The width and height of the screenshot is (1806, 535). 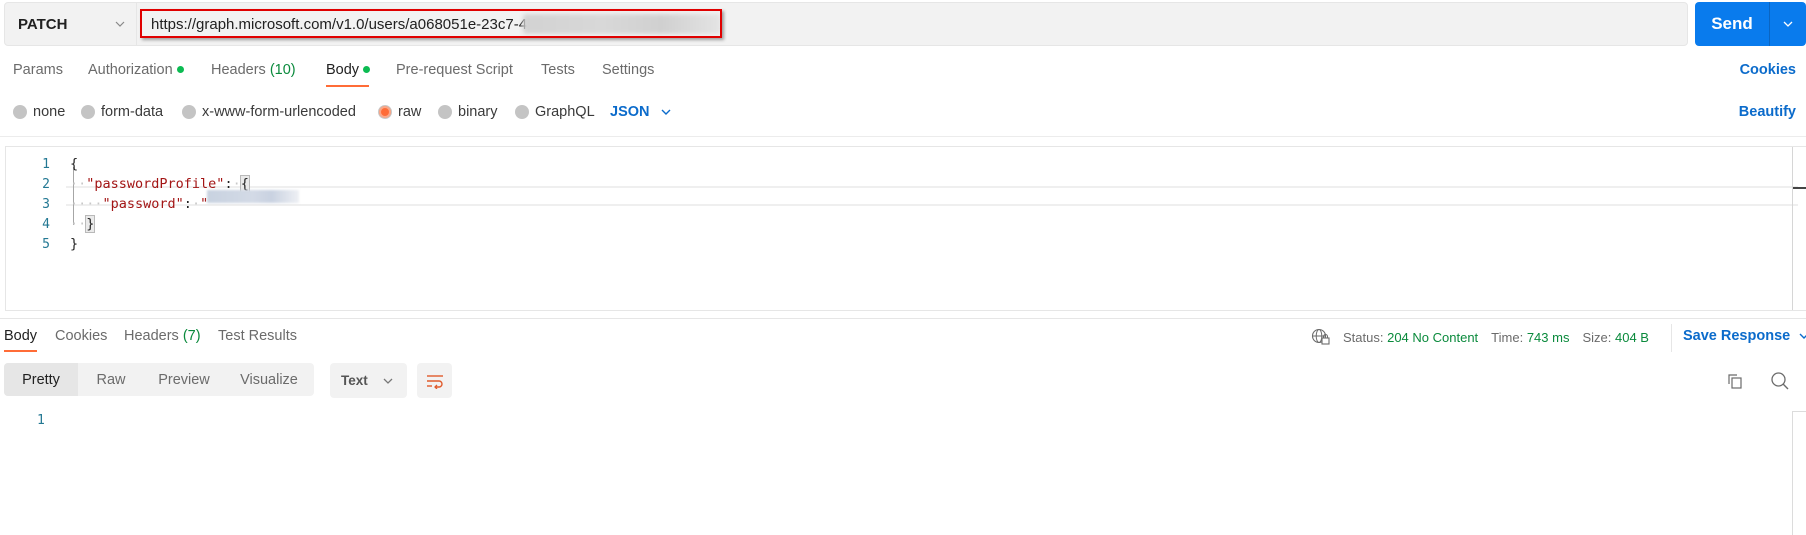 I want to click on time-label: Time:, so click(x=1507, y=337).